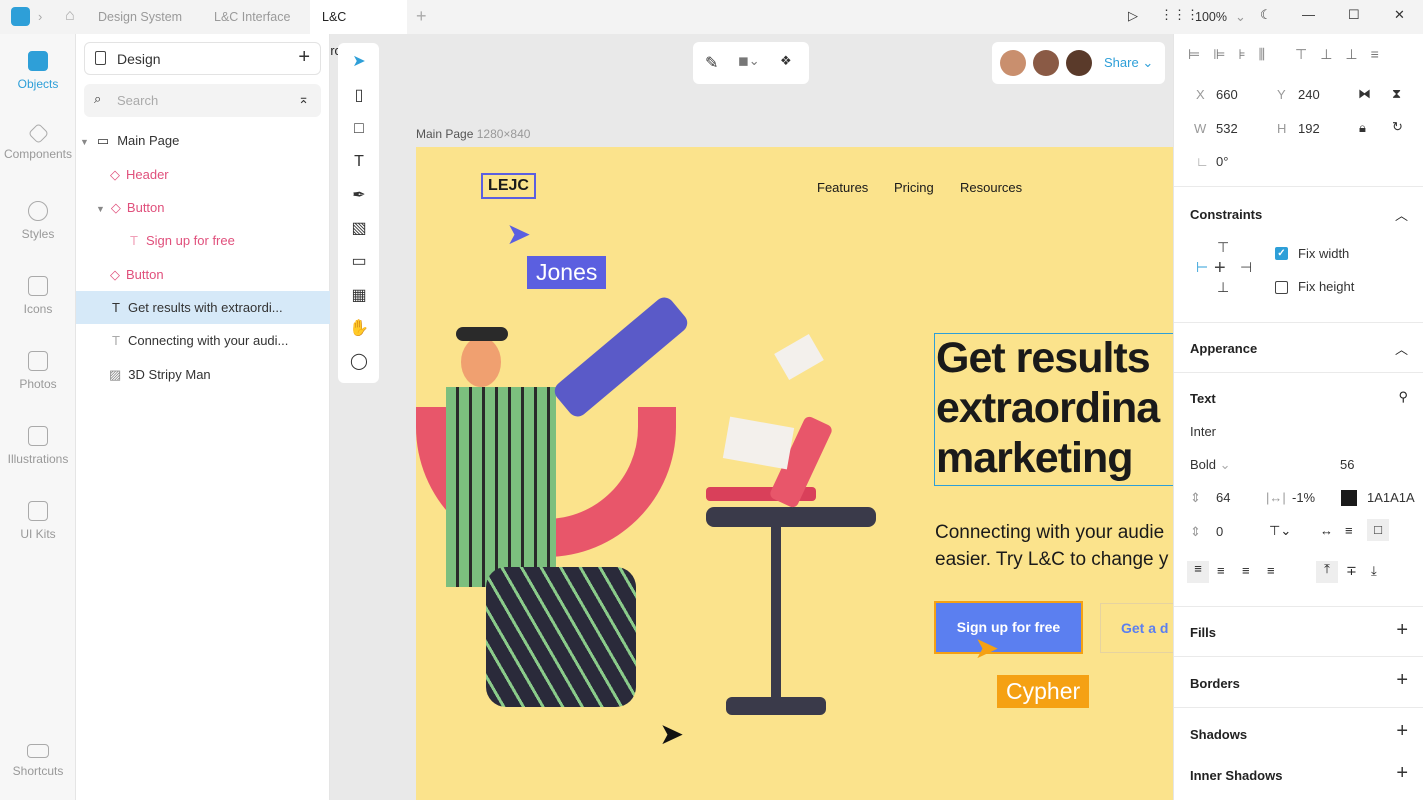 This screenshot has width=1423, height=800. What do you see at coordinates (359, 329) in the screenshot?
I see `hand-tool-icon: ✋` at bounding box center [359, 329].